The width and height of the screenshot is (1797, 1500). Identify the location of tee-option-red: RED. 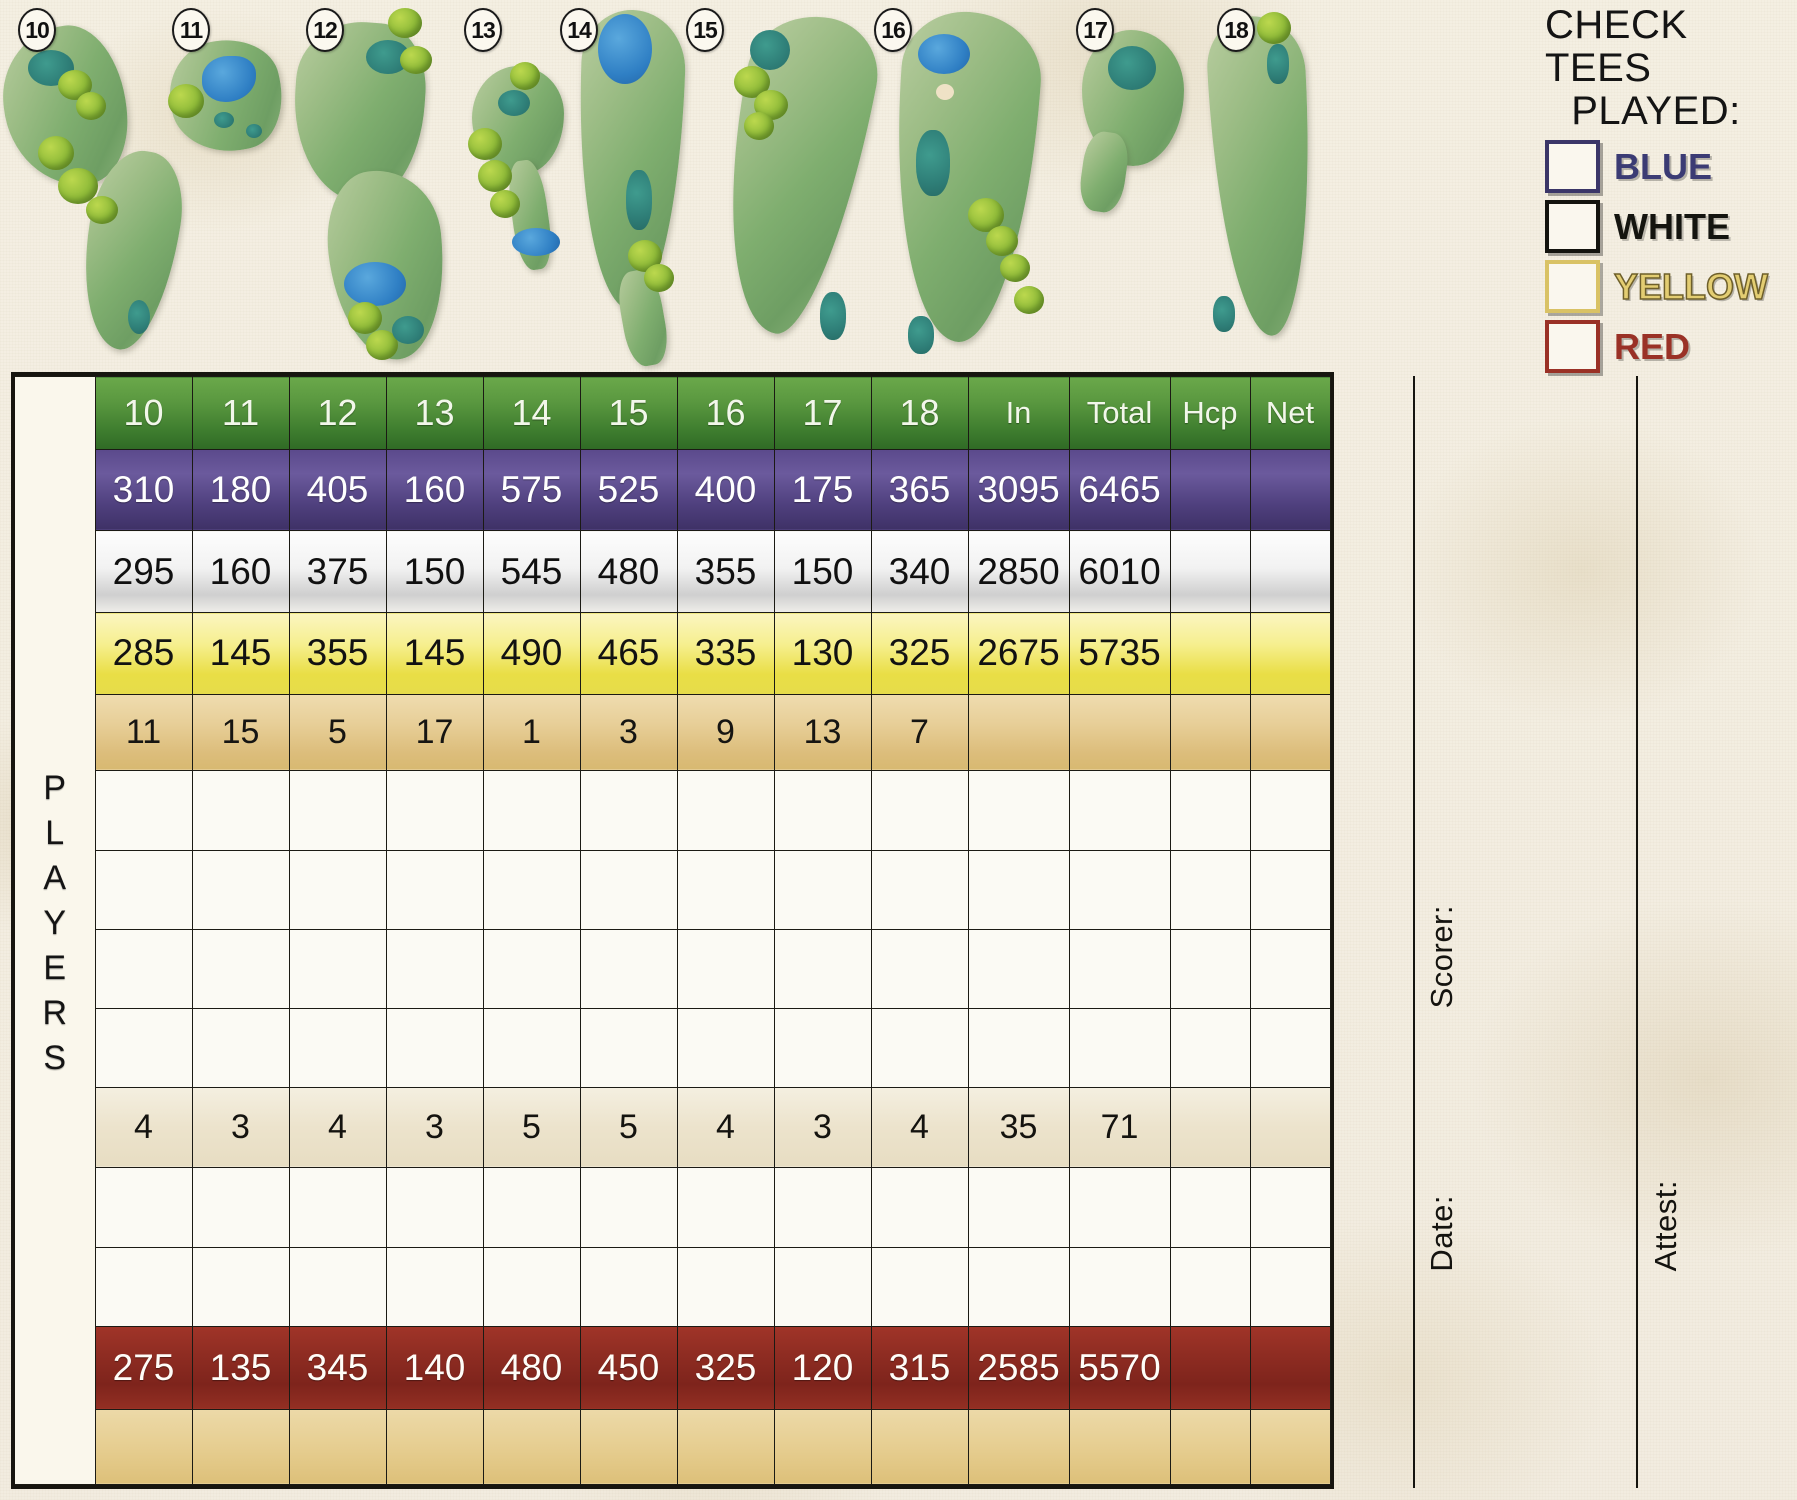
(1671, 346).